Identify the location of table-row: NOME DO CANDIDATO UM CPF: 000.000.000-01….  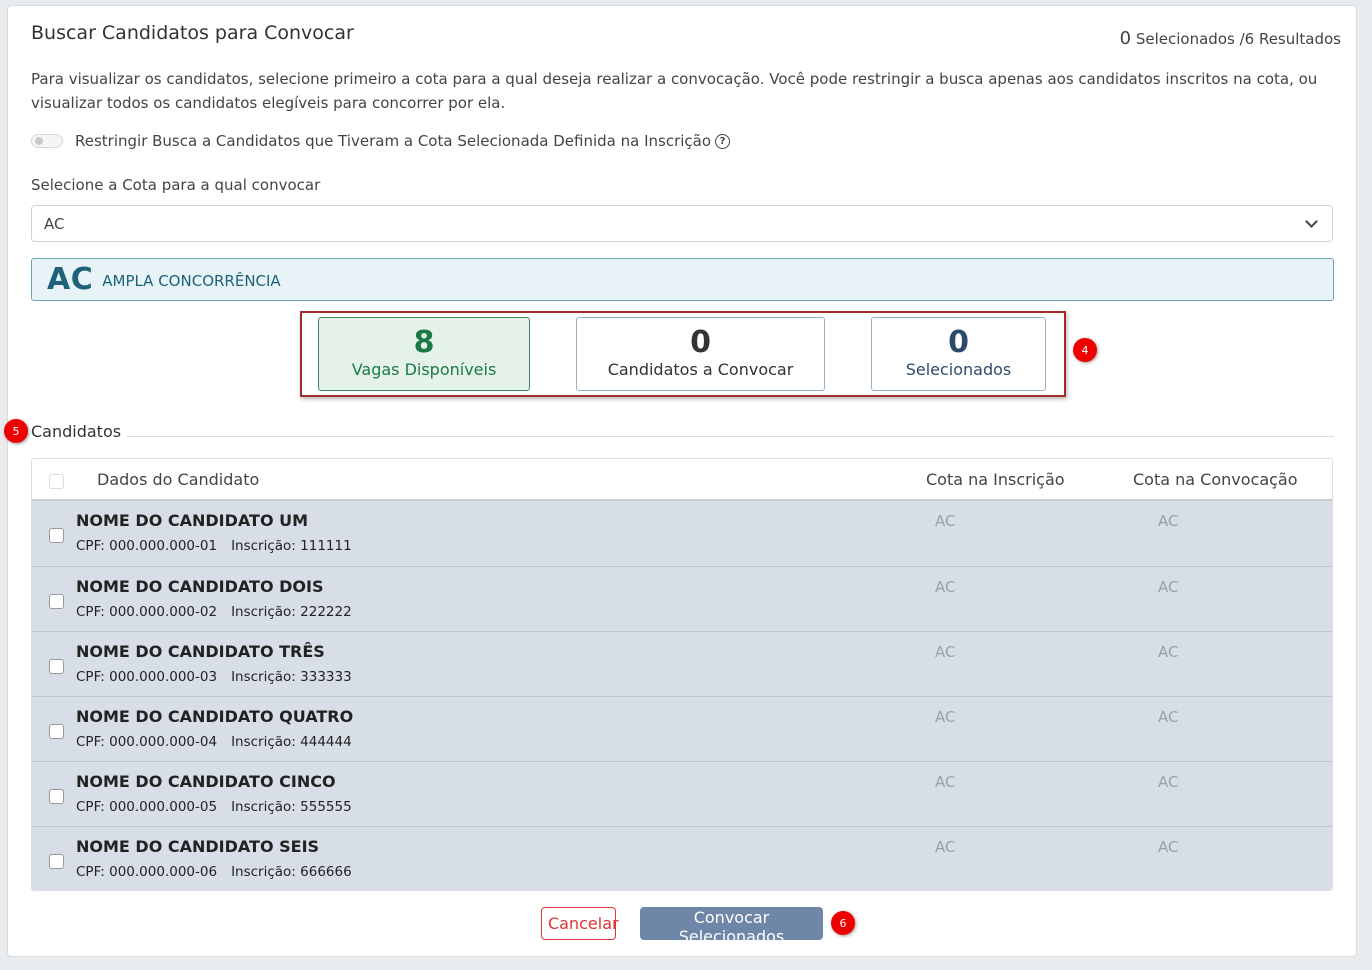
(682, 533).